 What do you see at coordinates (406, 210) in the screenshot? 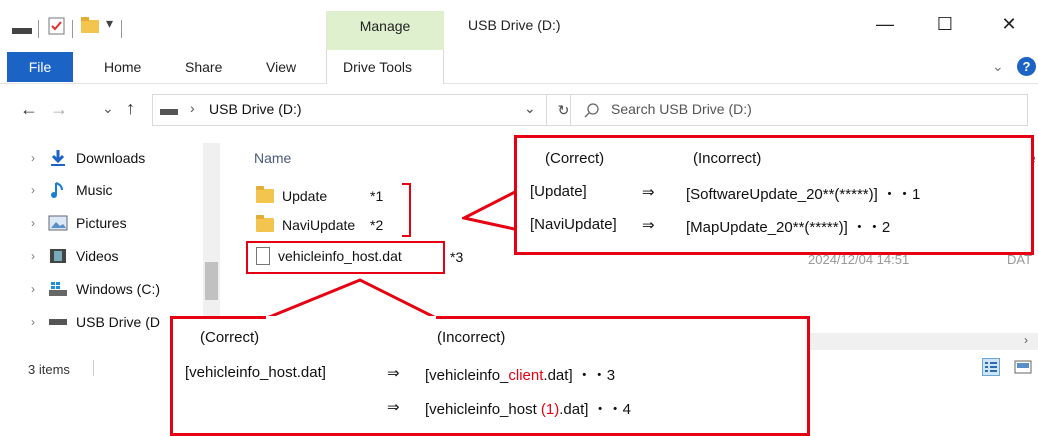
I see `bracket-shape` at bounding box center [406, 210].